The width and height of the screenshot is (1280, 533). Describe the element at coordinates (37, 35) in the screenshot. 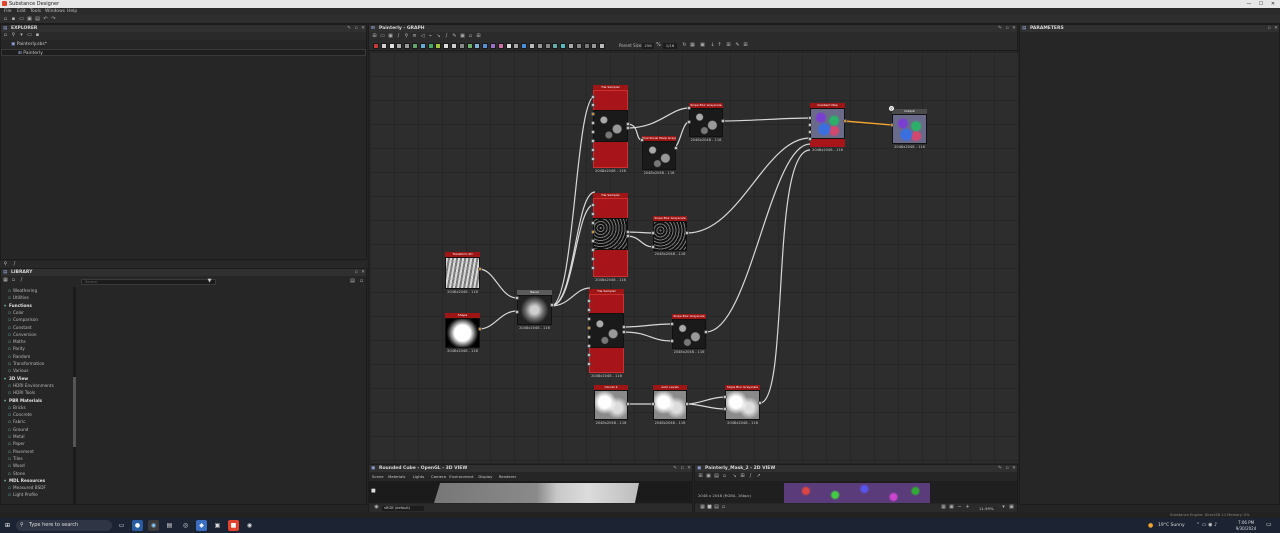

I see `options-icon: ▪` at that location.